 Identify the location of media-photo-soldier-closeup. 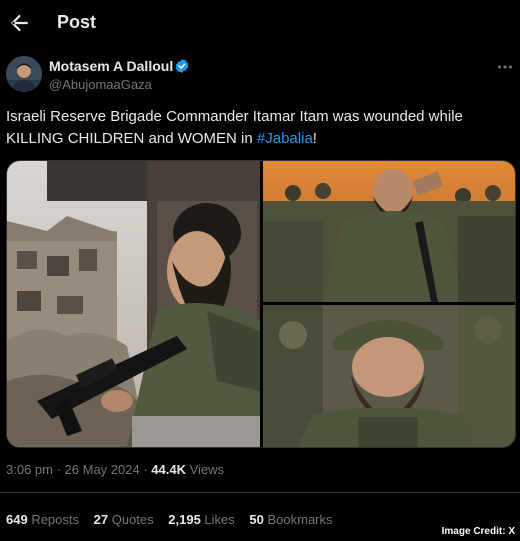
(389, 376).